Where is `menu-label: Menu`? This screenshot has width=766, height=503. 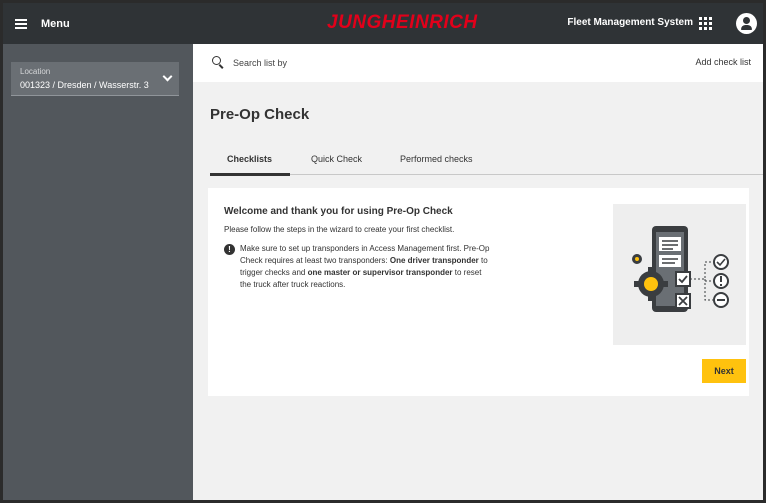 menu-label: Menu is located at coordinates (55, 24).